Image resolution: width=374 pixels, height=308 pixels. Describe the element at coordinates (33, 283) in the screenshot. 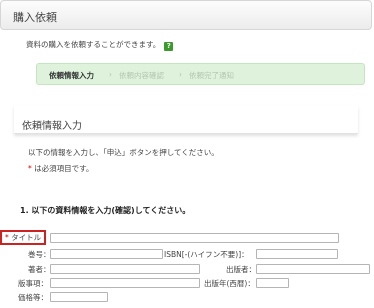

I see `edition-label: 版事項：` at that location.